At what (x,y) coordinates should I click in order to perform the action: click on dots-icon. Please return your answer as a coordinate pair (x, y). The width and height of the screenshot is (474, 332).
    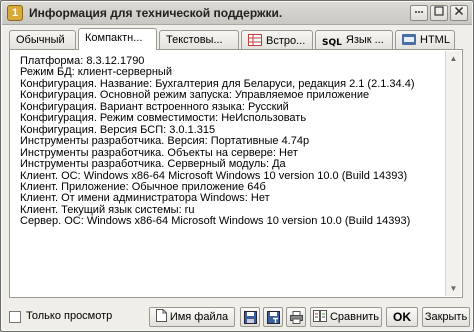
    Looking at the image, I should click on (419, 12).